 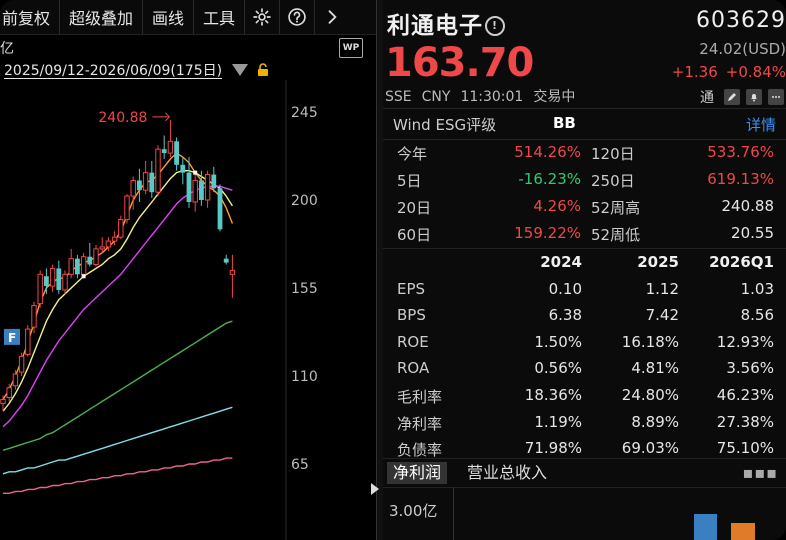 I want to click on toolbar-draw-button: 画线, so click(x=169, y=17).